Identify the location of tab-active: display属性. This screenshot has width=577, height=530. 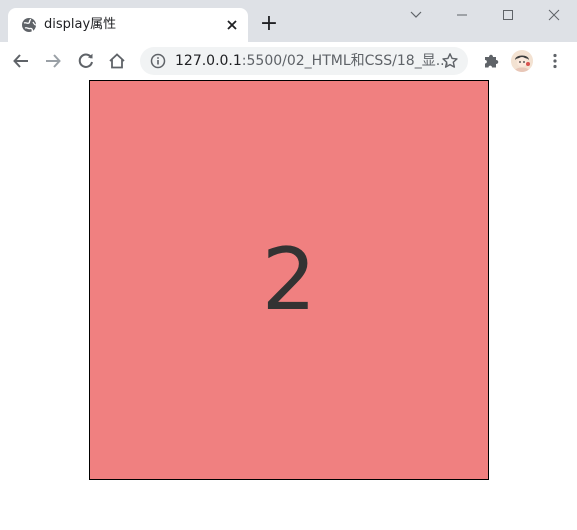
(128, 25).